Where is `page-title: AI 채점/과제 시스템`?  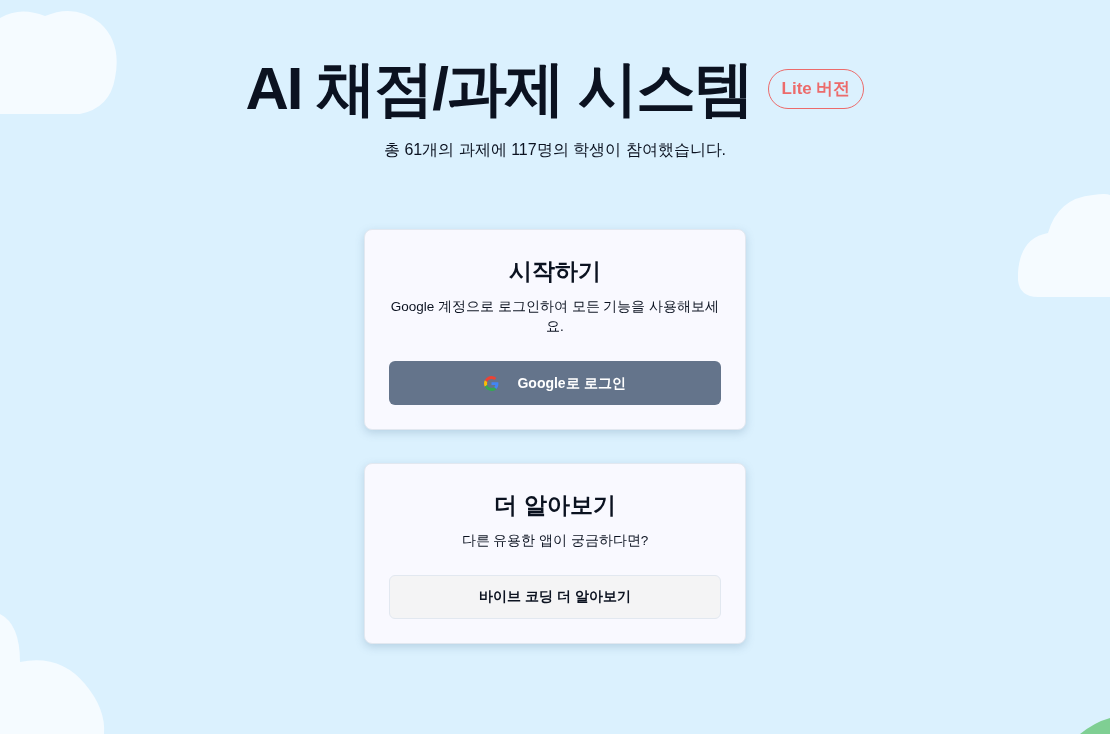 page-title: AI 채점/과제 시스템 is located at coordinates (498, 89).